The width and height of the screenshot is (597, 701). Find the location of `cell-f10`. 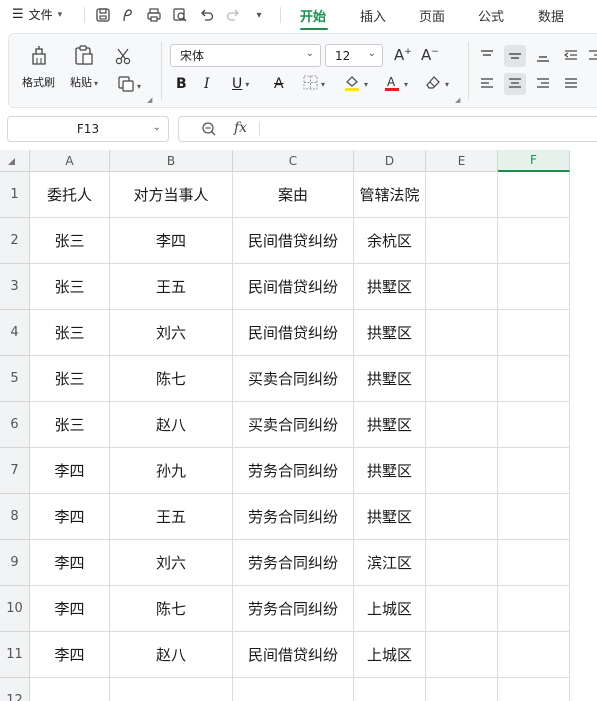

cell-f10 is located at coordinates (534, 609).